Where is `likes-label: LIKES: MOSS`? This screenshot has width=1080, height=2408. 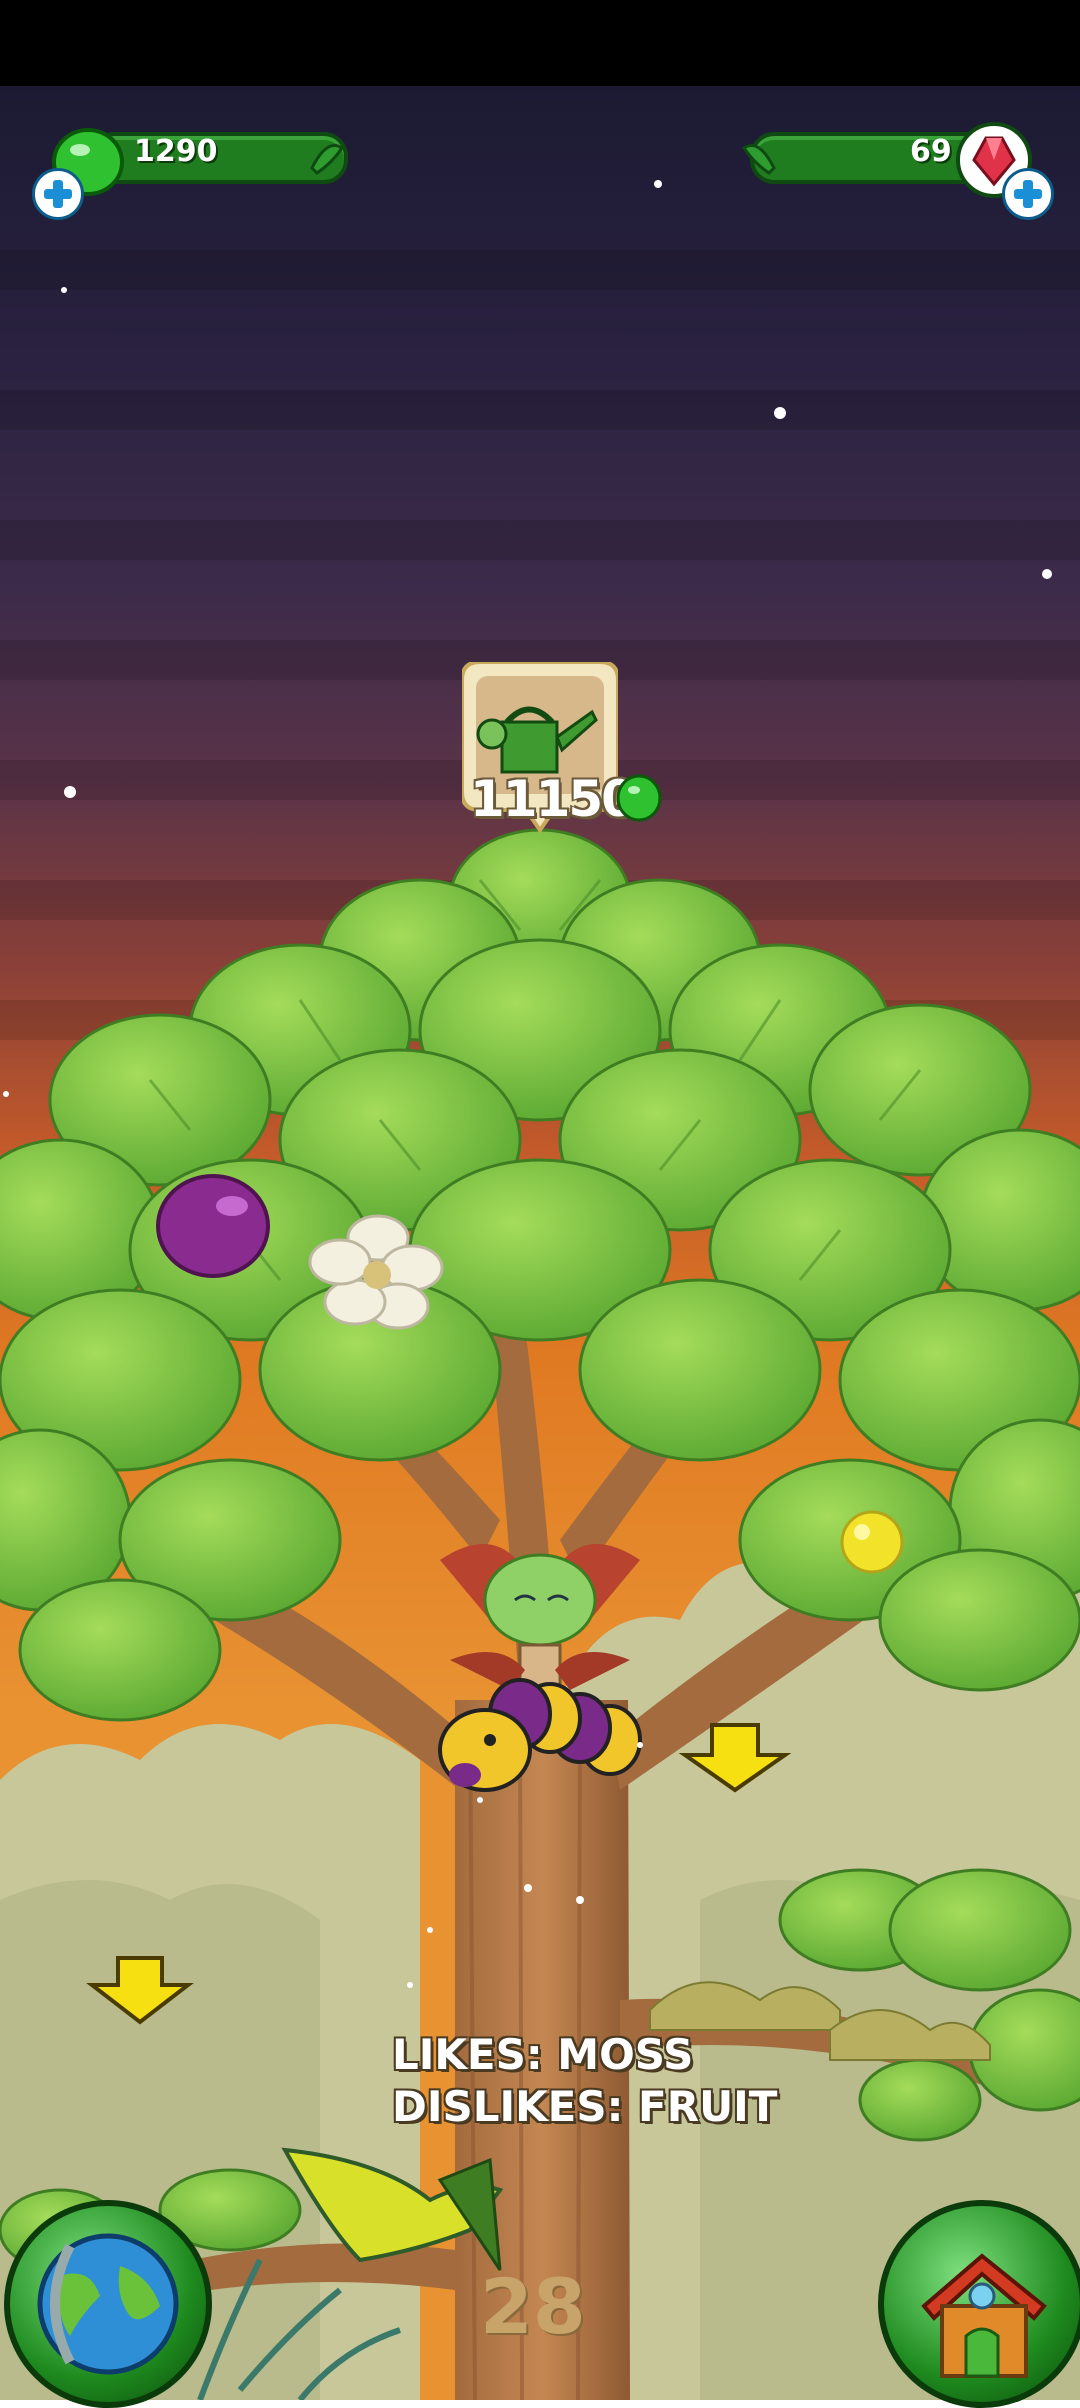
likes-label: LIKES: MOSS is located at coordinates (543, 2054).